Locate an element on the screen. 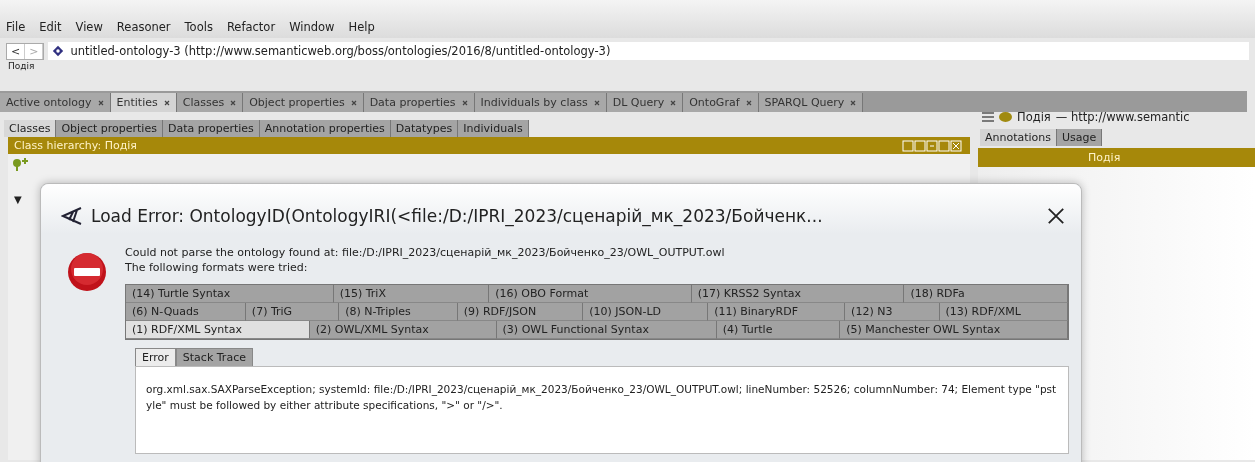 The image size is (1255, 462). menu-icon is located at coordinates (988, 117).